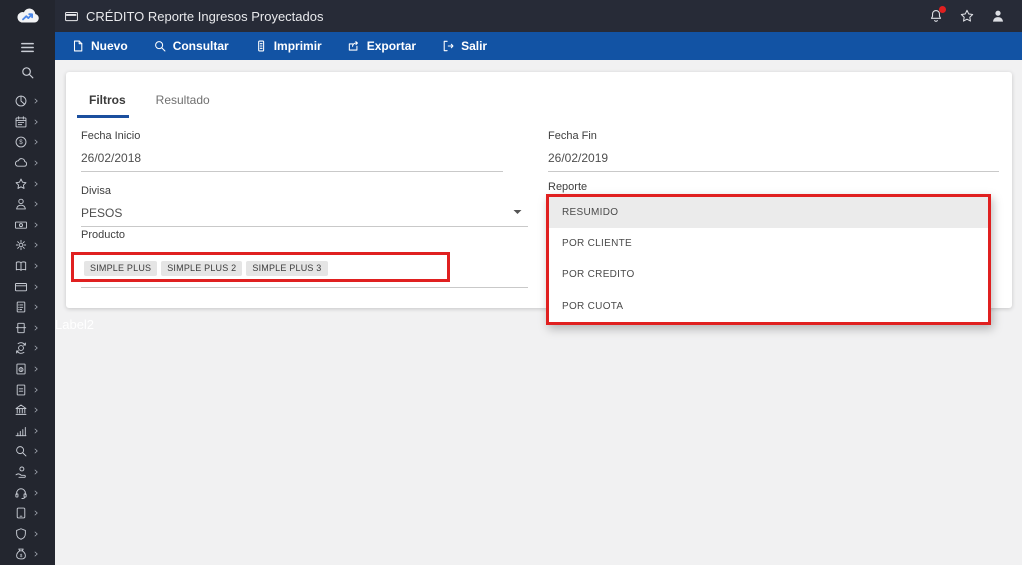 This screenshot has height=565, width=1022. What do you see at coordinates (511, 16) in the screenshot?
I see `top-header-bar: CRÉDITO Reporte Ingresos Proyectados` at bounding box center [511, 16].